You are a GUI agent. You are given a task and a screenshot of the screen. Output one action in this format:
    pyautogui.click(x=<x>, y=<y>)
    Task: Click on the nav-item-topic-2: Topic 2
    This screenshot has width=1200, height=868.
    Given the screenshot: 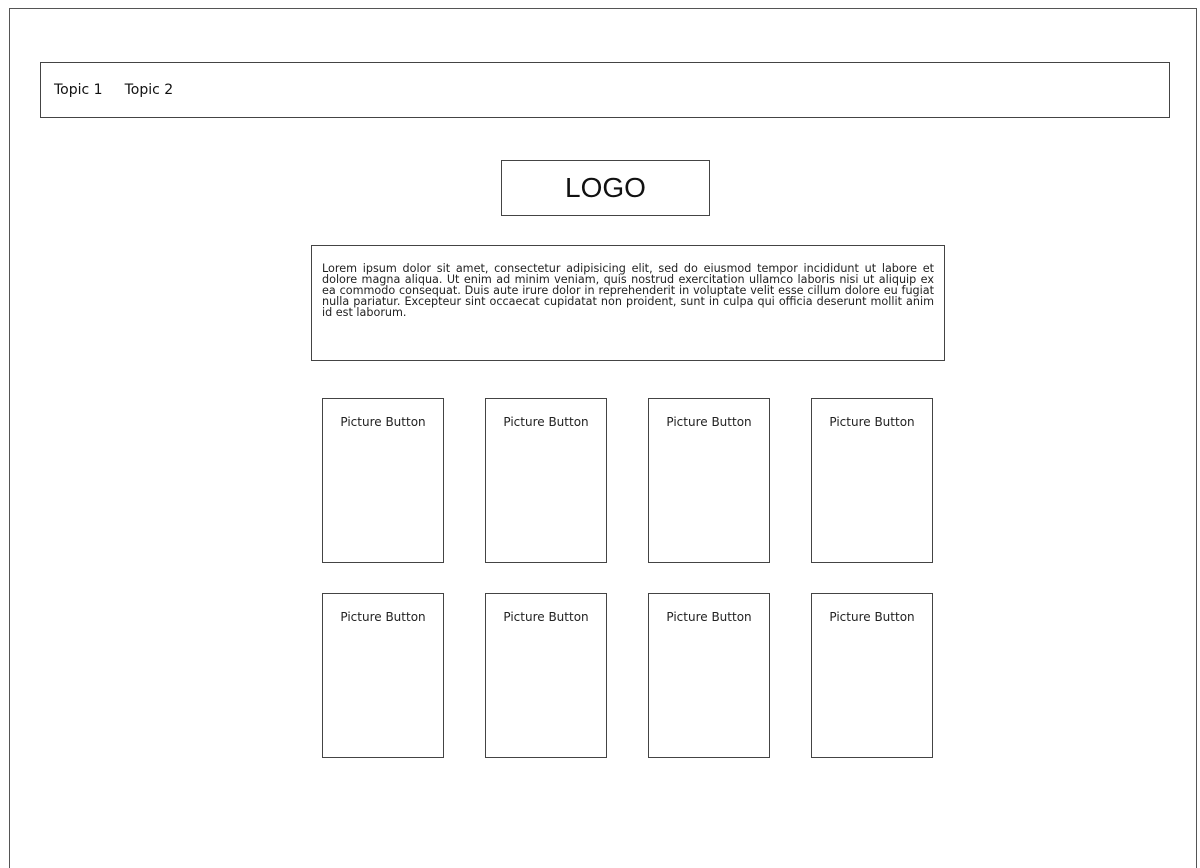 What is the action you would take?
    pyautogui.click(x=149, y=90)
    